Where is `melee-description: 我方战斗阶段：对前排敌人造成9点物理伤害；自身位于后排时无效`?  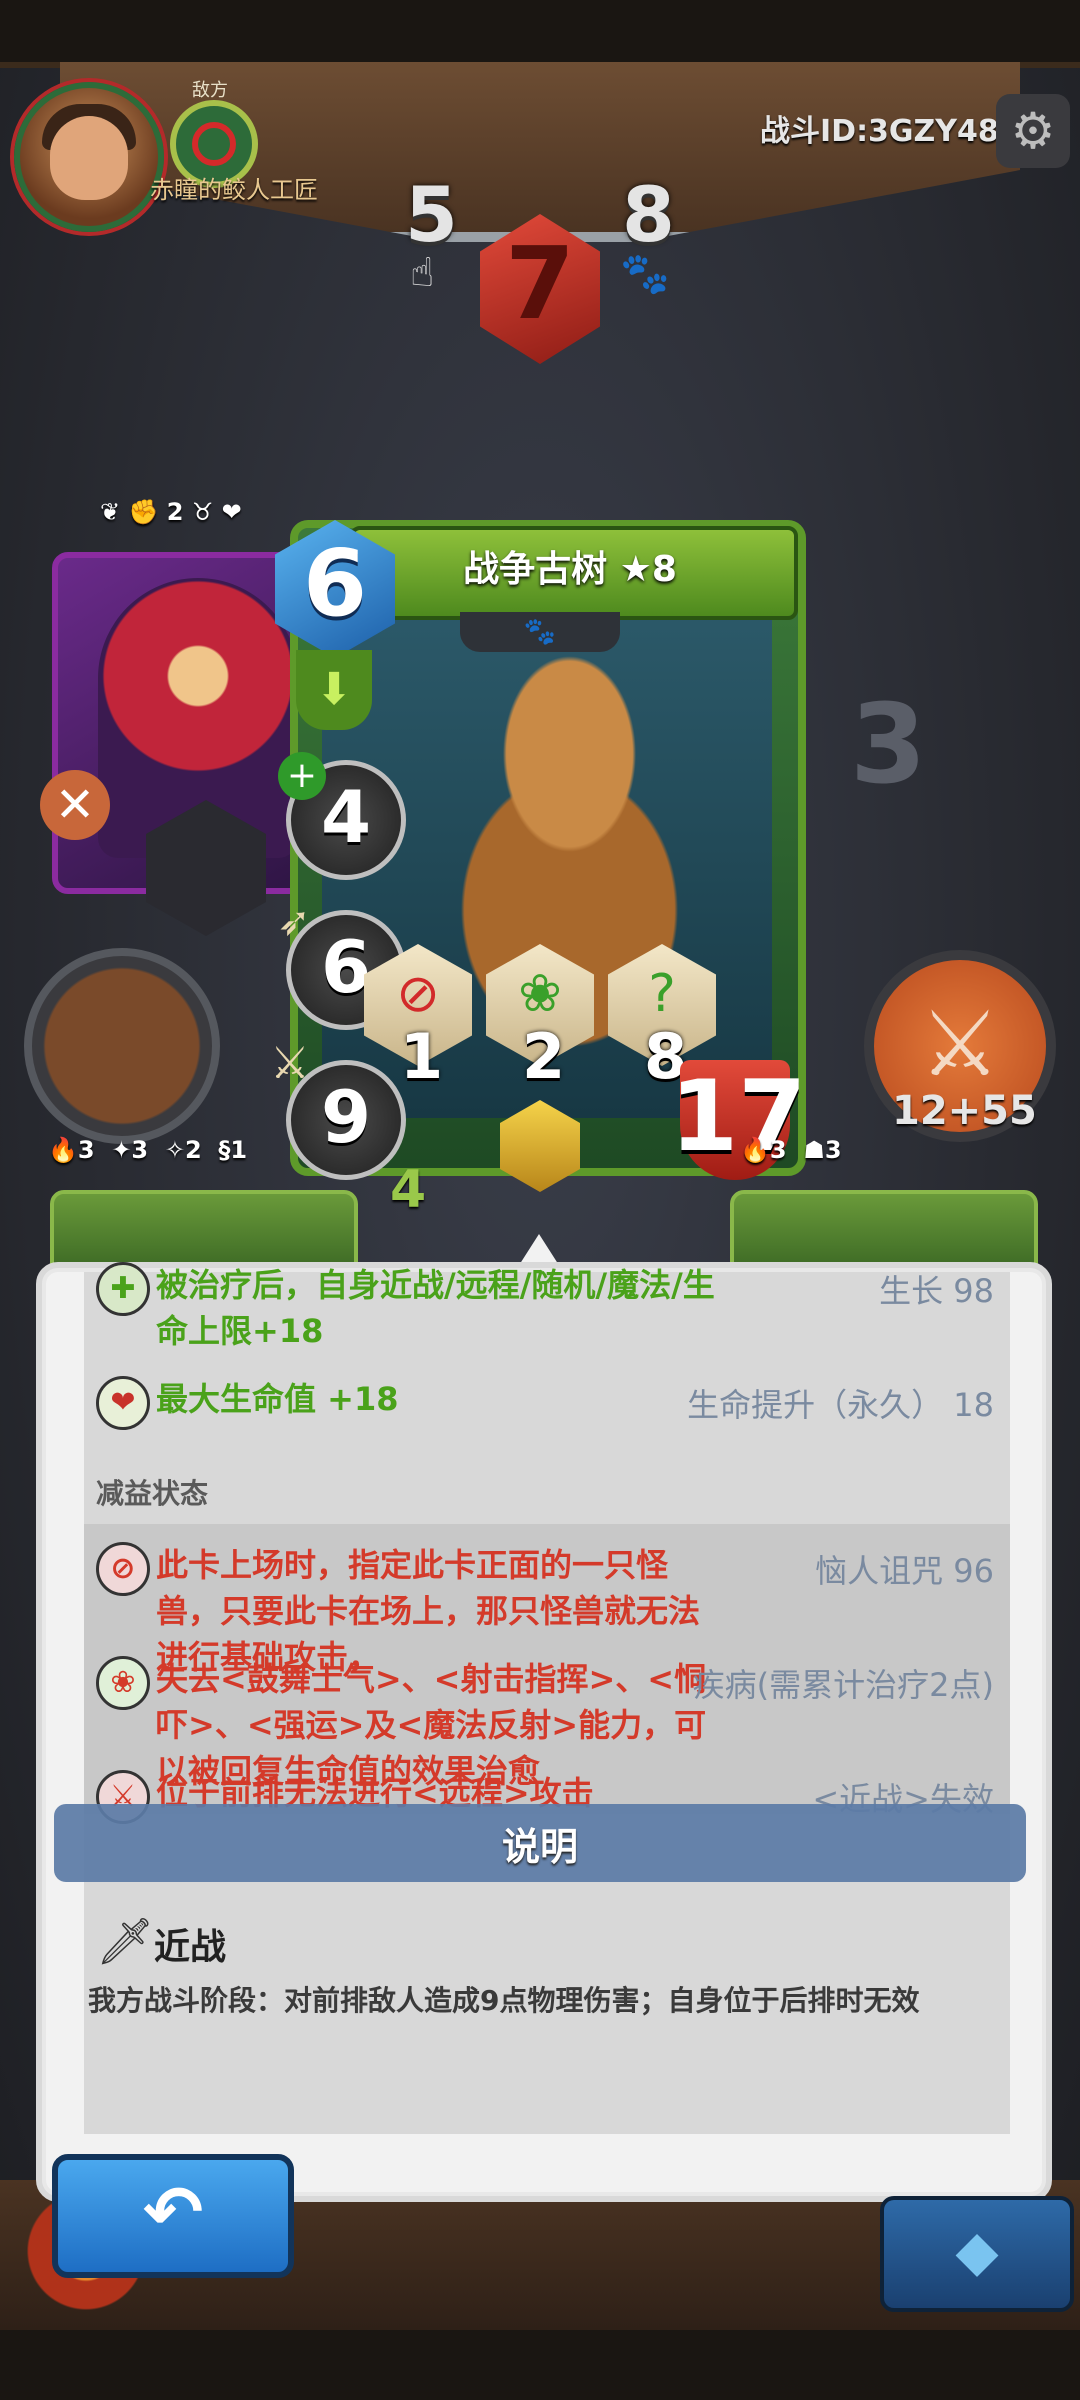 melee-description: 我方战斗阶段：对前排敌人造成9点物理伤害；自身位于后排时无效 is located at coordinates (504, 2000).